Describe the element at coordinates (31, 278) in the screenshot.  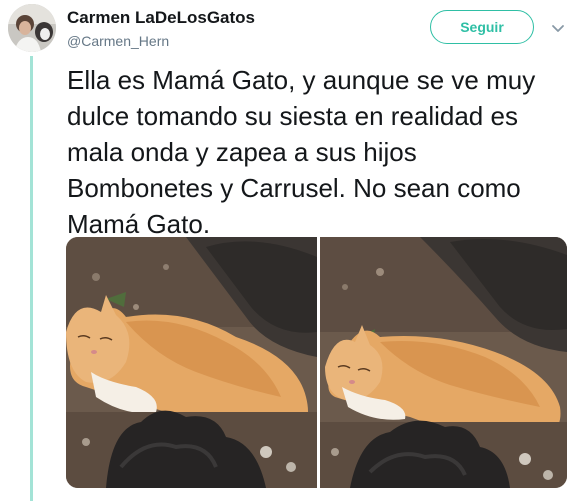
I see `thread-line` at that location.